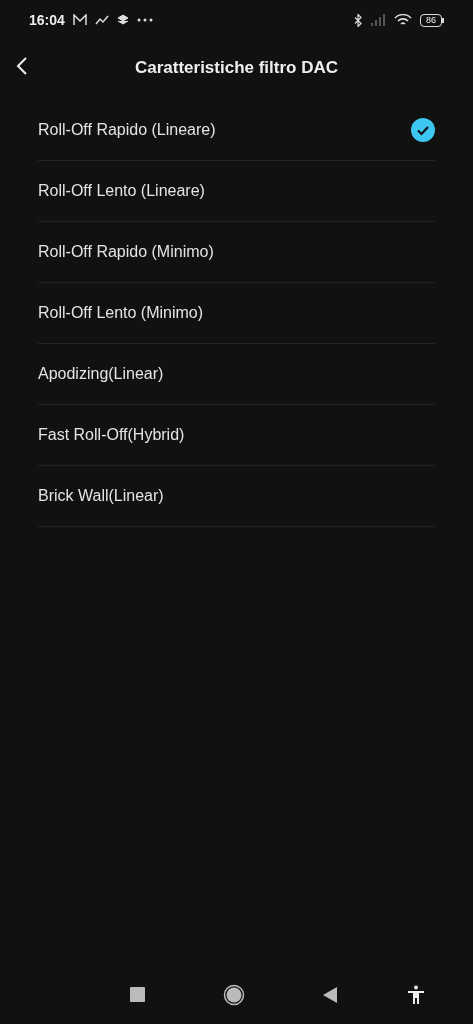 The height and width of the screenshot is (1024, 473). Describe the element at coordinates (416, 995) in the screenshot. I see `accessibility-icon` at that location.